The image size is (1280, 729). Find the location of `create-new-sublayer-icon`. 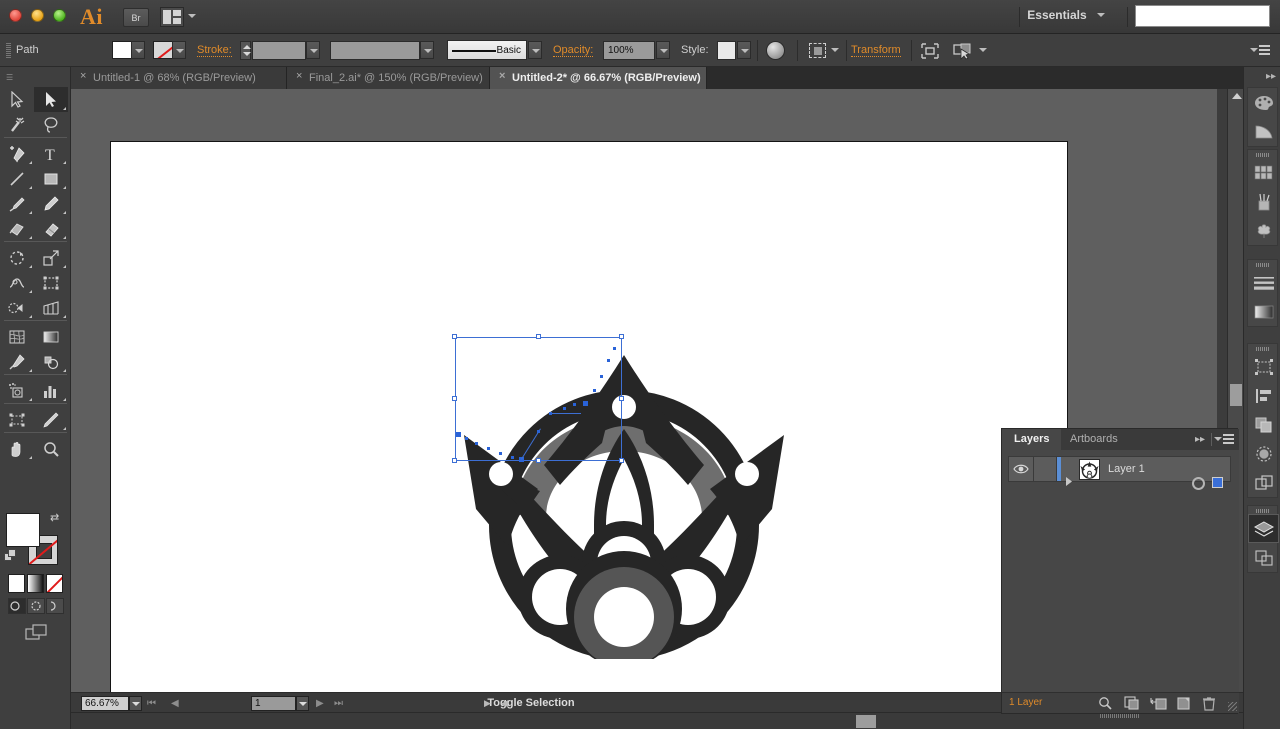

create-new-sublayer-icon is located at coordinates (1158, 703).